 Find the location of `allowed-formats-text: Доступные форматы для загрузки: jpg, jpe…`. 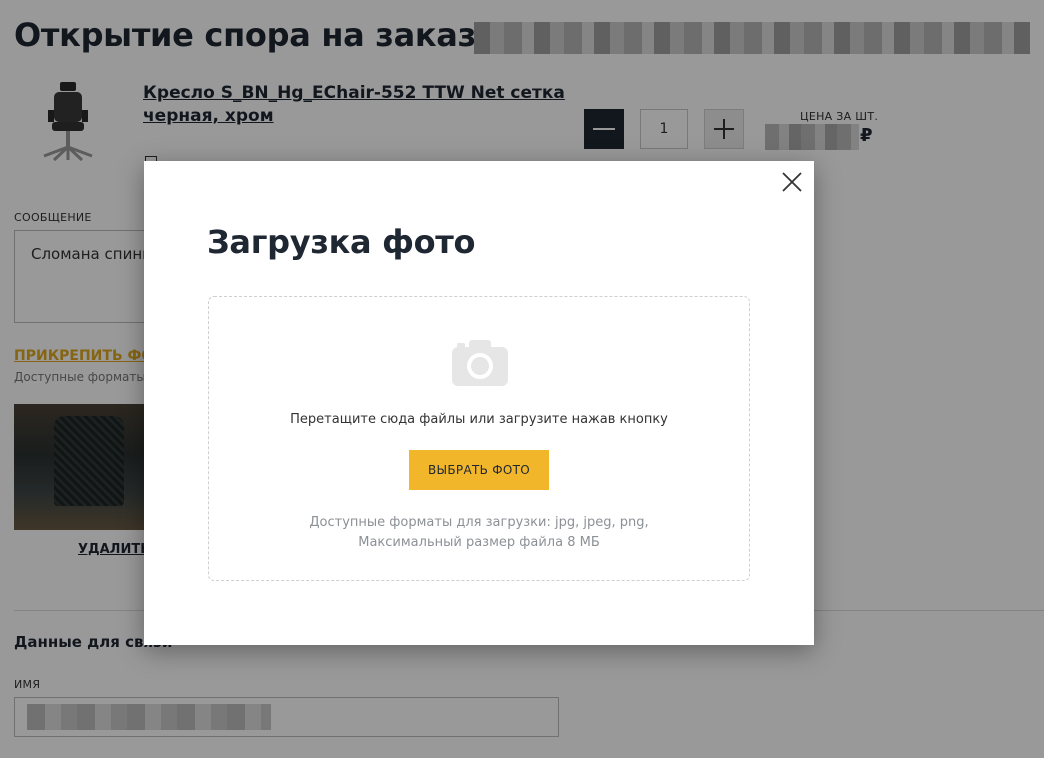

allowed-formats-text: Доступные форматы для загрузки: jpg, jpe… is located at coordinates (479, 522).